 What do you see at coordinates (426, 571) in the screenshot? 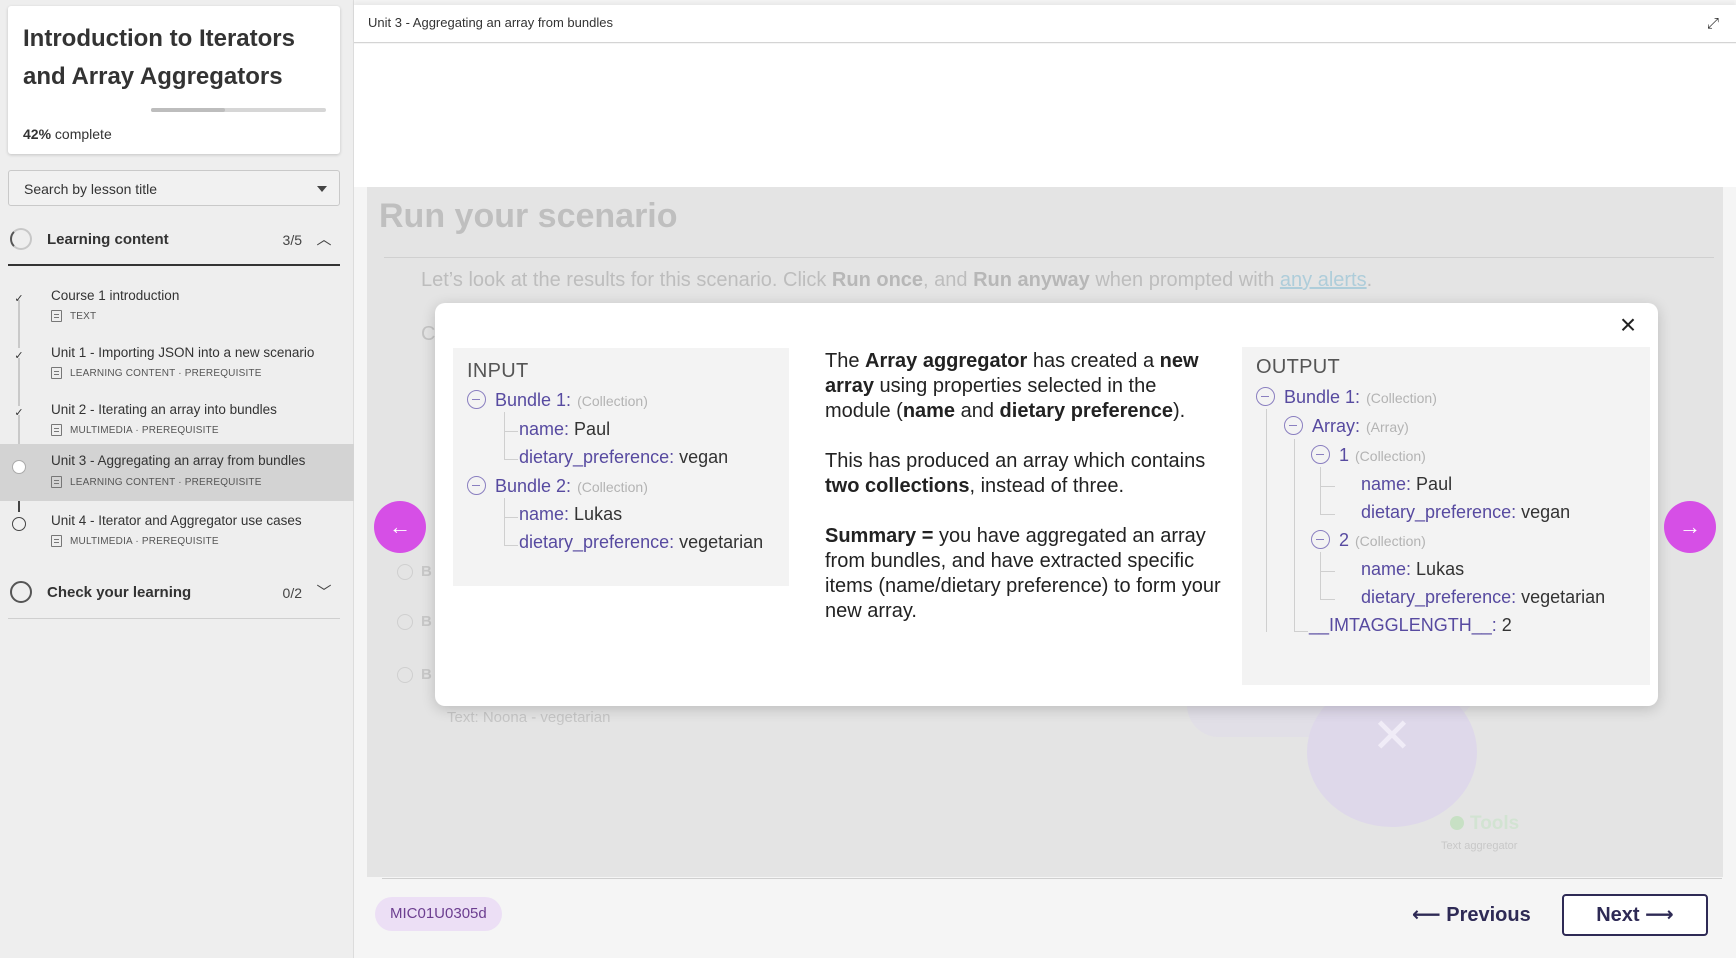
I see `bundle-letter: B` at bounding box center [426, 571].